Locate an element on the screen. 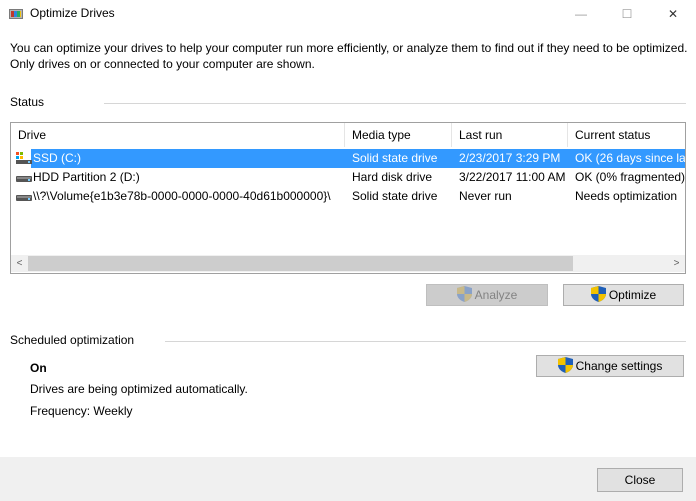  scroll-left-button: < is located at coordinates (19, 263).